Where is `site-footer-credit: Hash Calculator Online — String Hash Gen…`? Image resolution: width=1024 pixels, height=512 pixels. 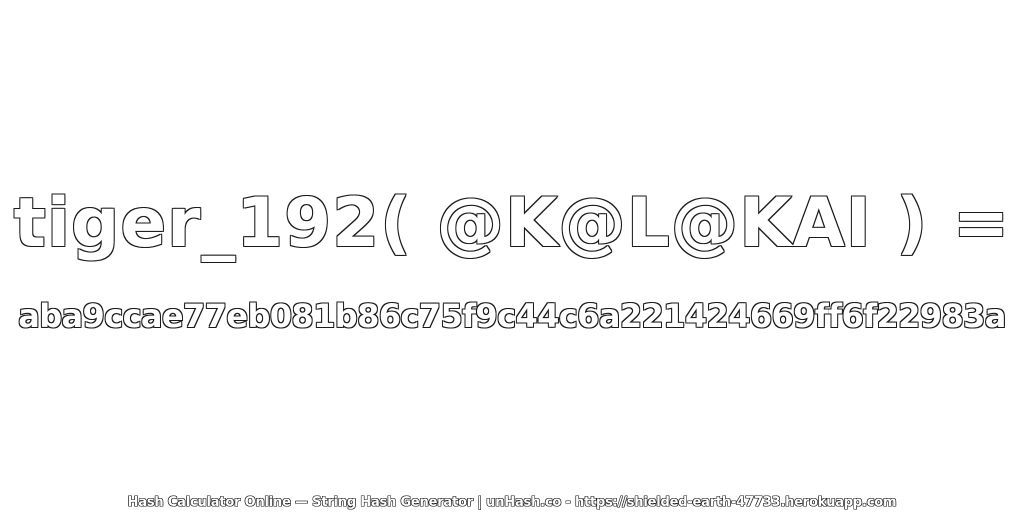
site-footer-credit: Hash Calculator Online — String Hash Gen… is located at coordinates (512, 503).